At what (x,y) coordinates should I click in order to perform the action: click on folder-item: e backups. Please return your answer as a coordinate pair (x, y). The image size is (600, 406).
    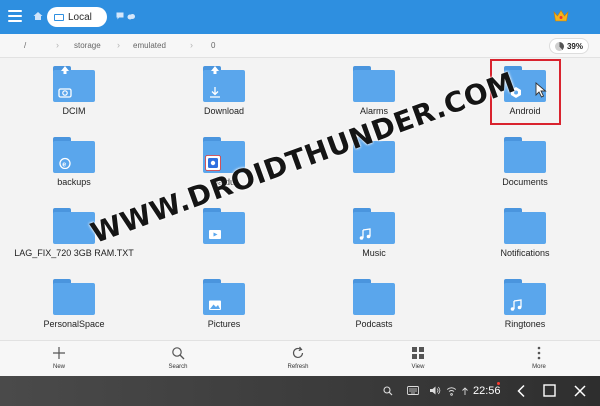
    Looking at the image, I should click on (74, 164).